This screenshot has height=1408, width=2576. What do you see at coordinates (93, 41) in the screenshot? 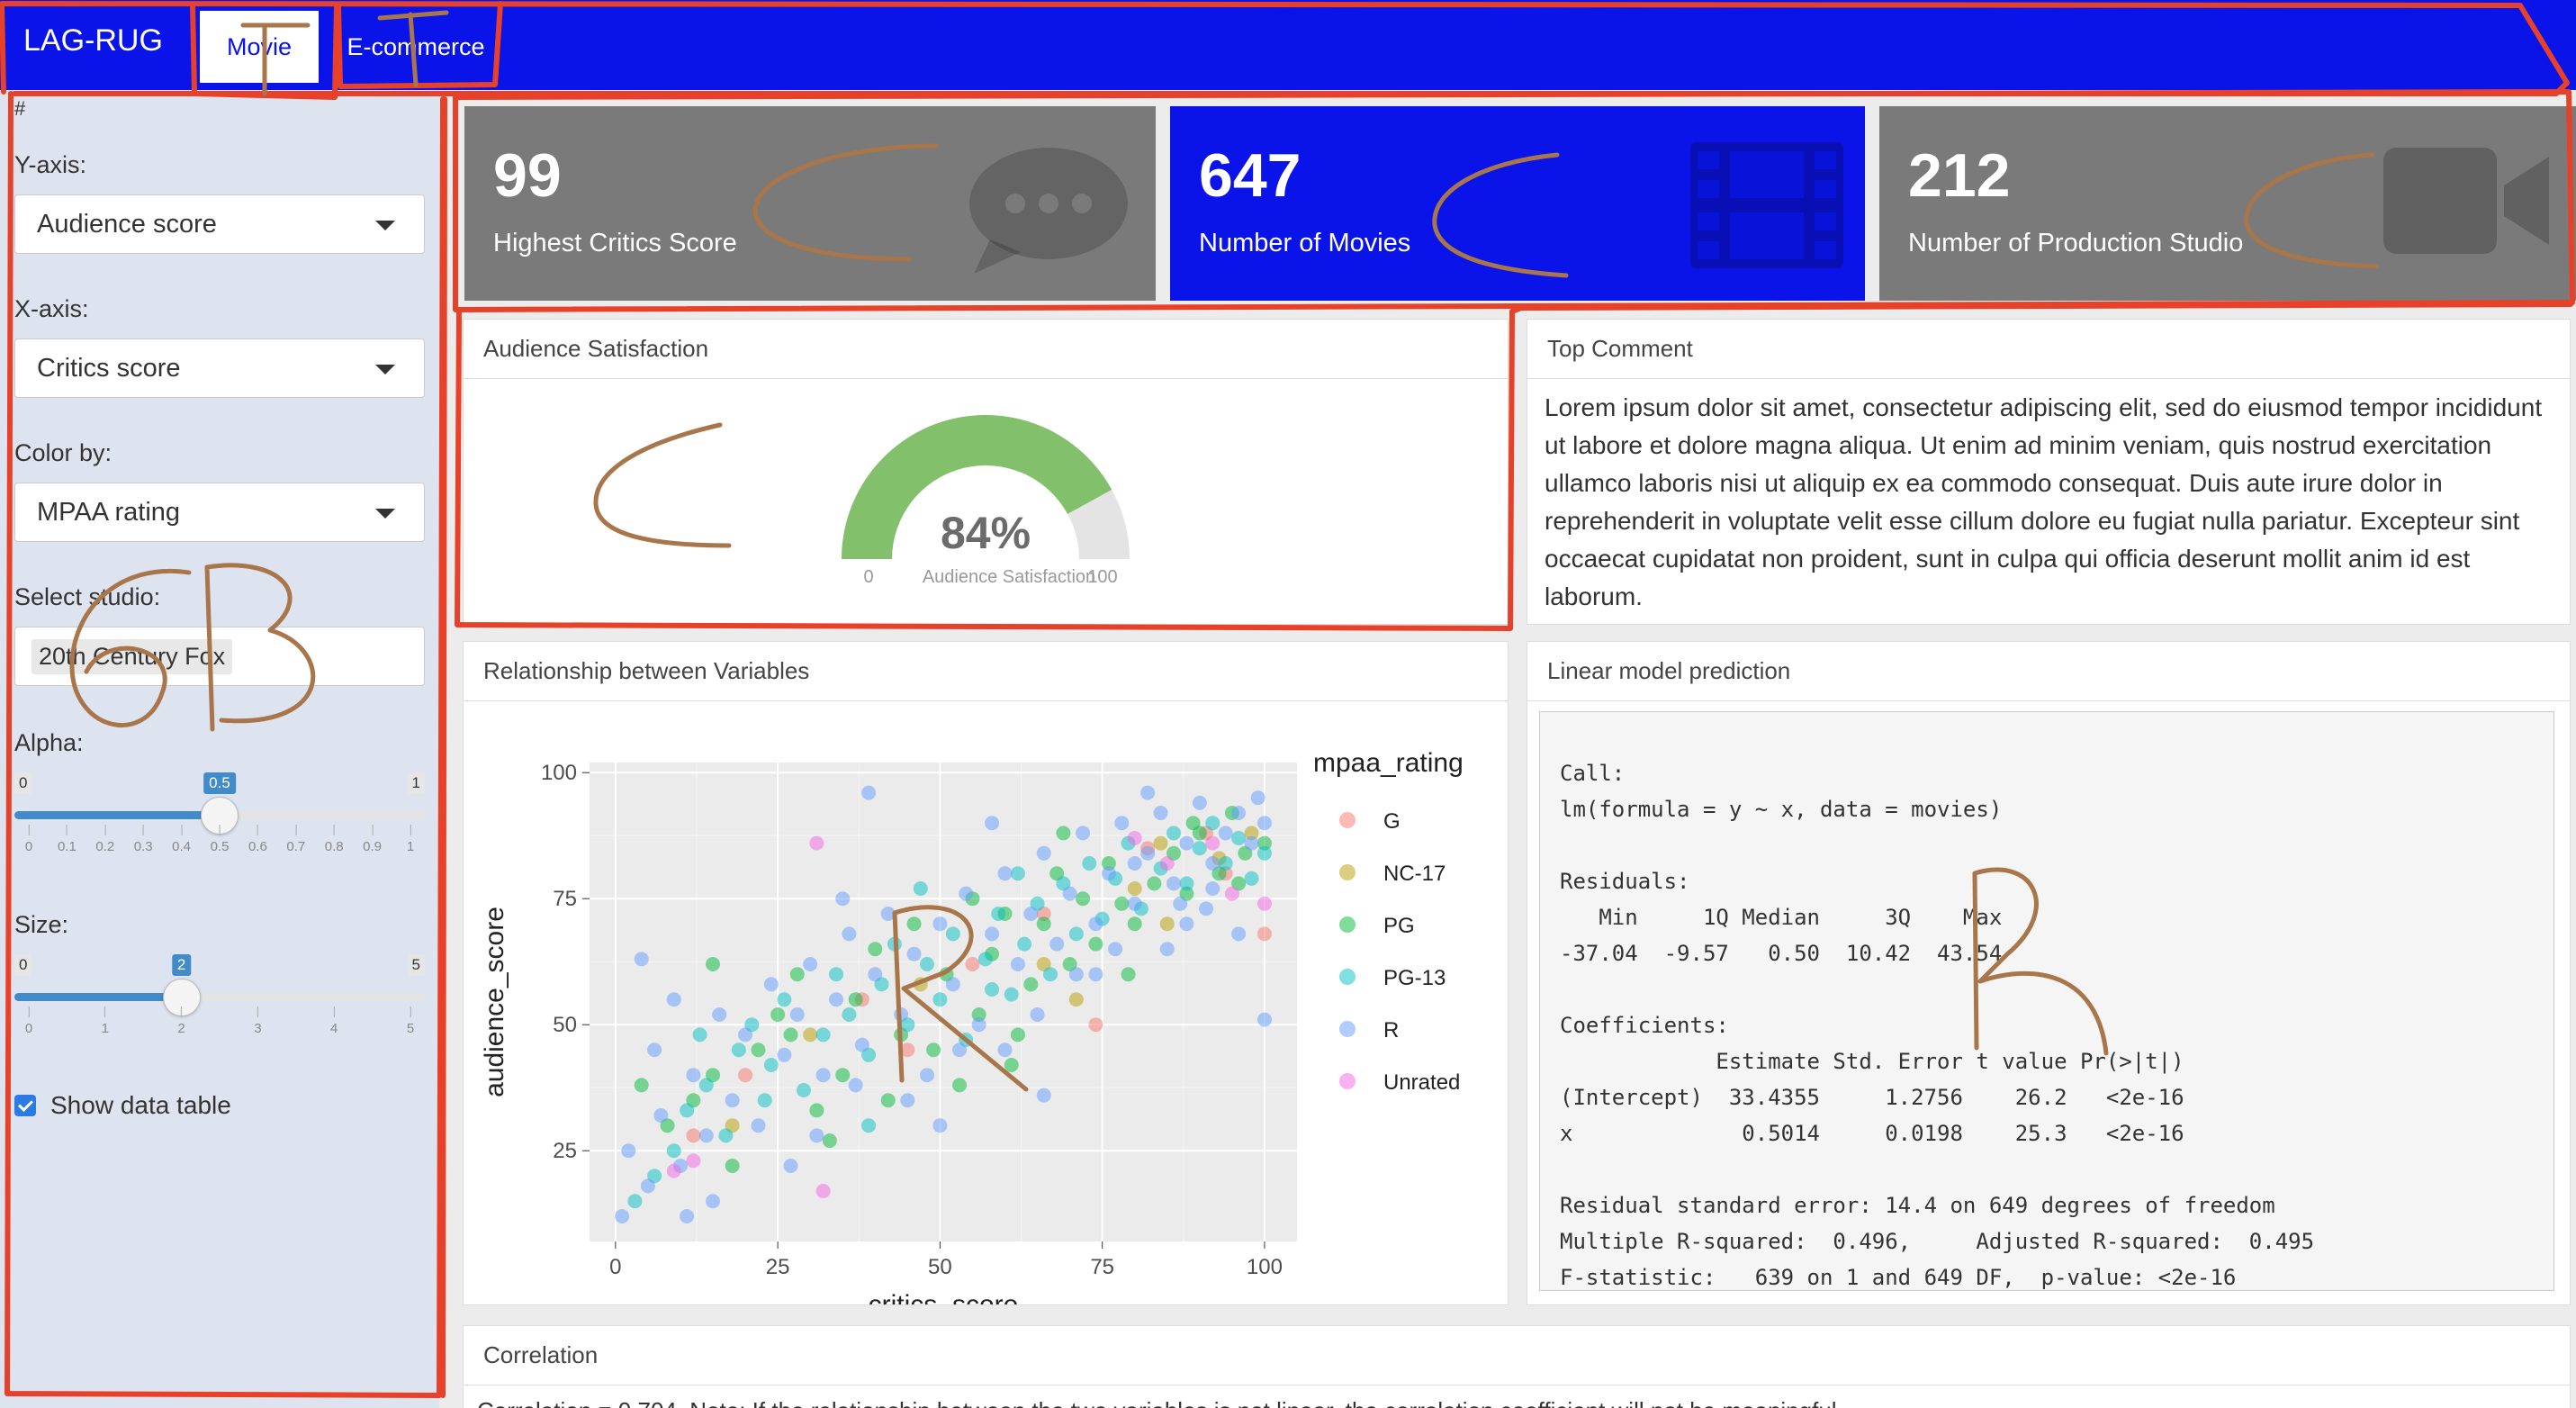
I see `app-brand: LAG-RUG` at bounding box center [93, 41].